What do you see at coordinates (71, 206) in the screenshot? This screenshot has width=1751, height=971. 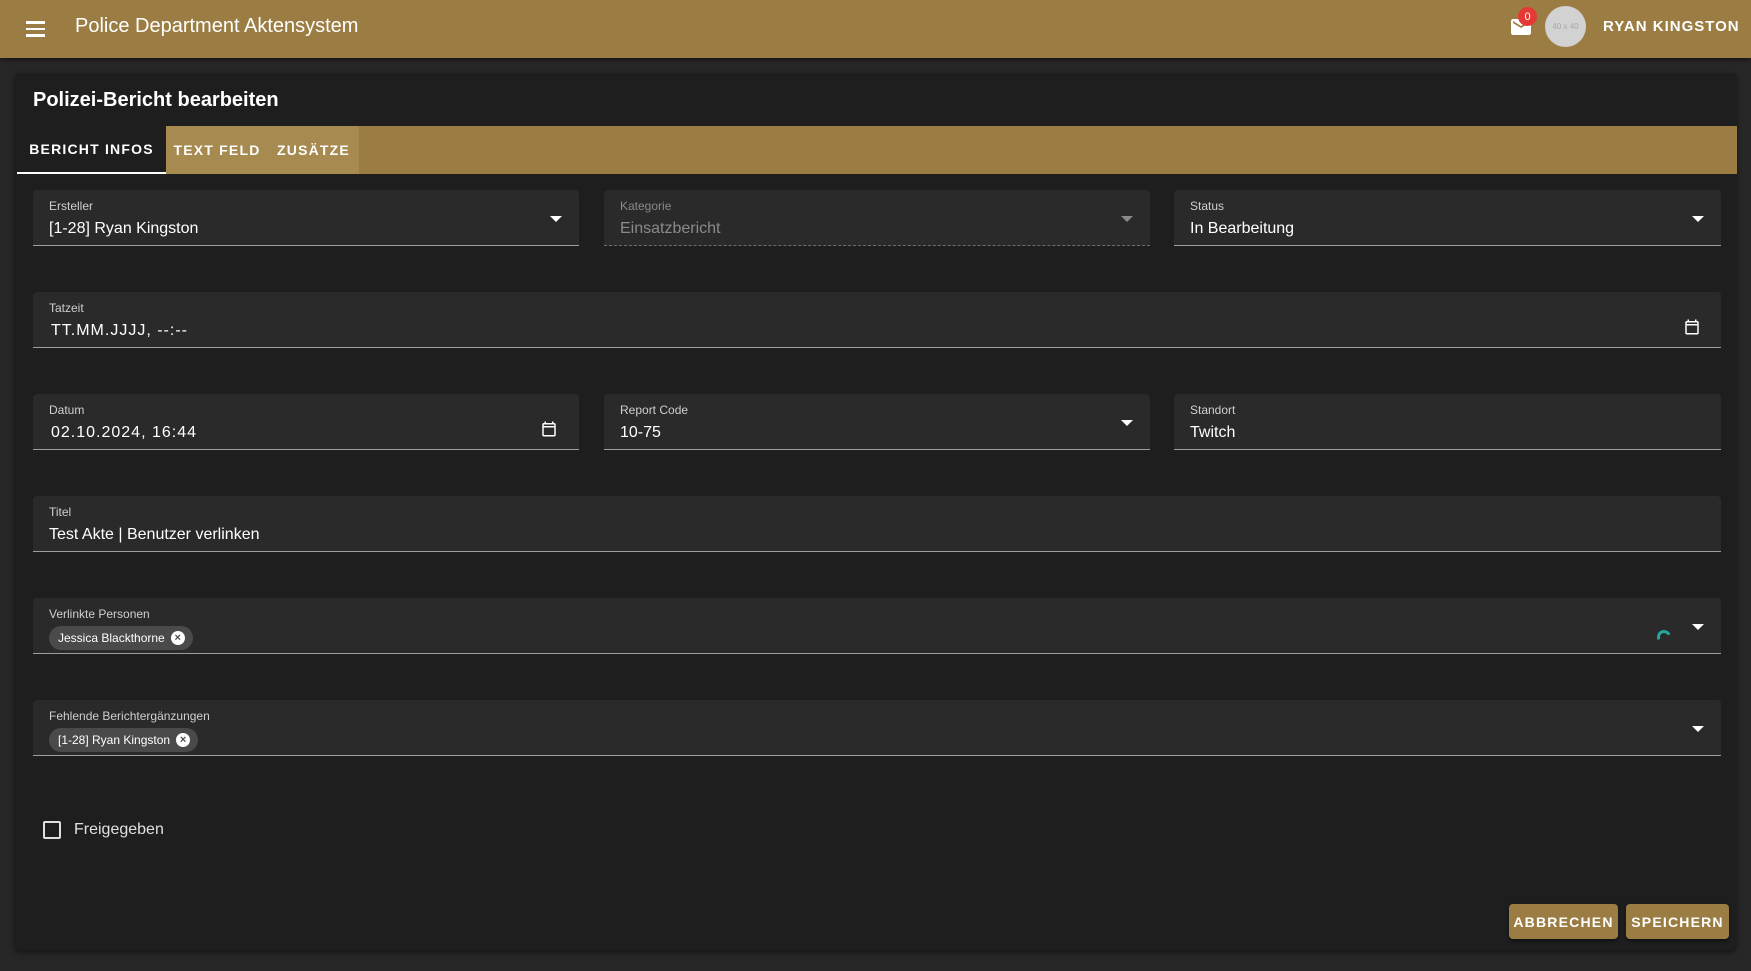 I see `ersteller-label: Ersteller` at bounding box center [71, 206].